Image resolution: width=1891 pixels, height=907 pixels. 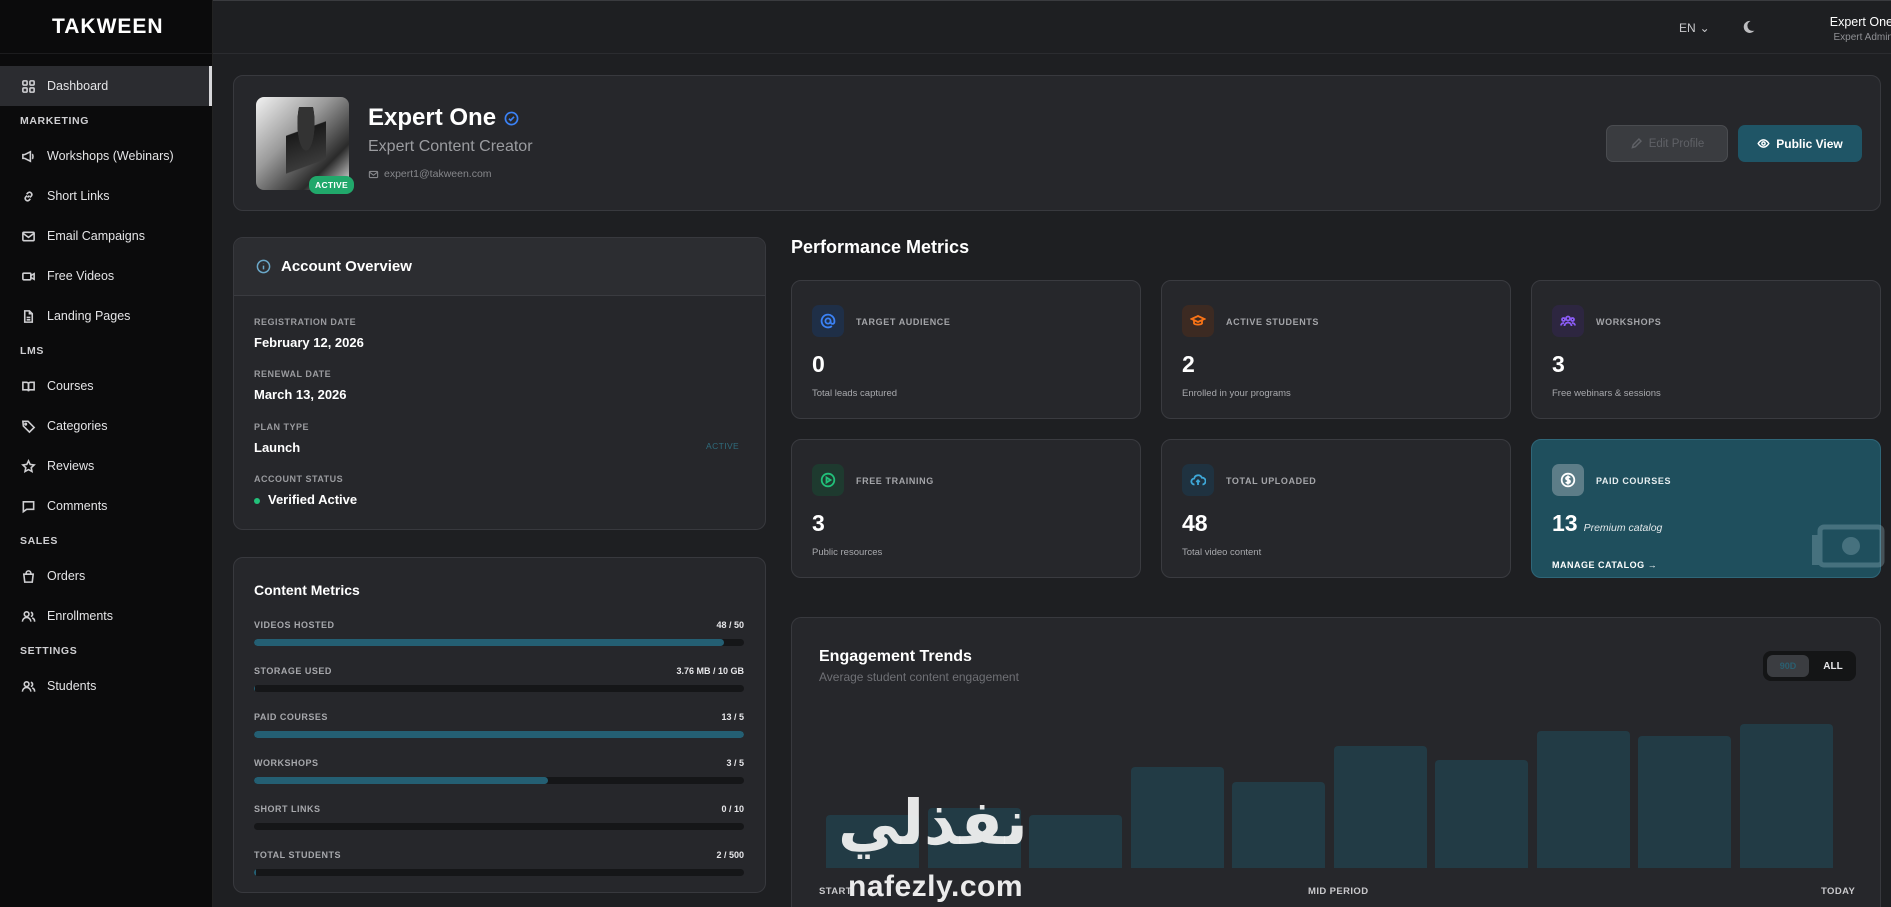 I want to click on sidebar-item-categories: Categories, so click(x=106, y=426).